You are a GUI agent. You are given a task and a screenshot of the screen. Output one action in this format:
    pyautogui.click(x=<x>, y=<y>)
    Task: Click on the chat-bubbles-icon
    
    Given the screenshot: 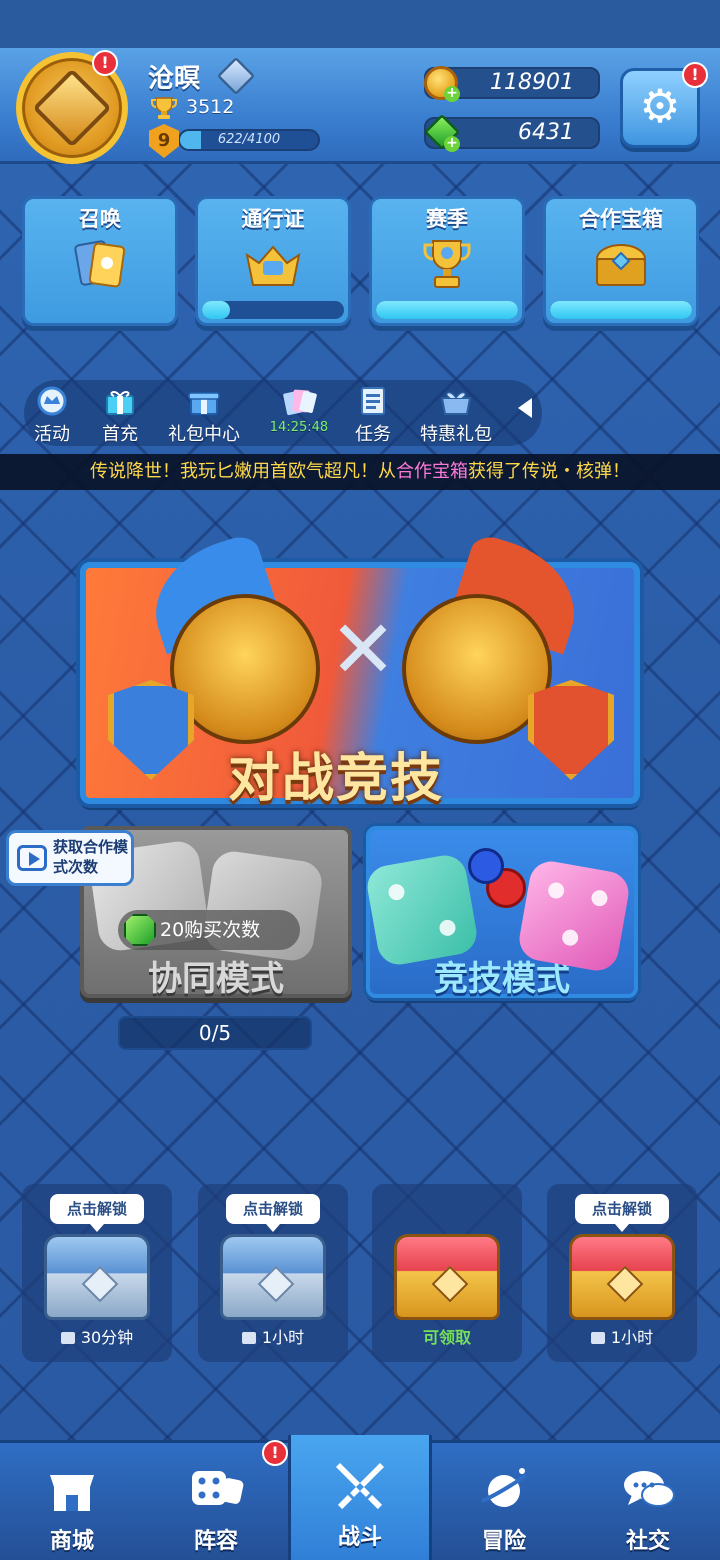 What is the action you would take?
    pyautogui.click(x=648, y=1489)
    